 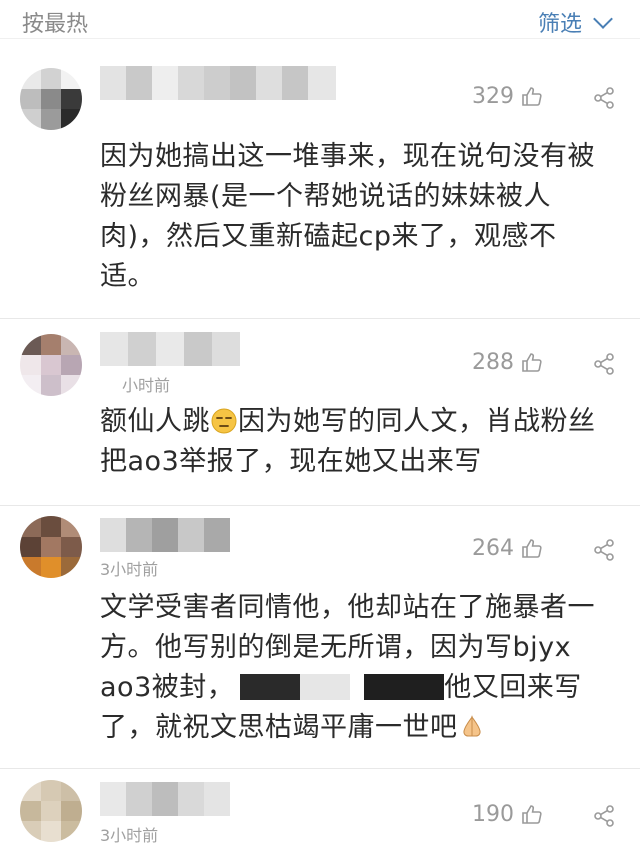 I want to click on like-button: 329, so click(x=508, y=96).